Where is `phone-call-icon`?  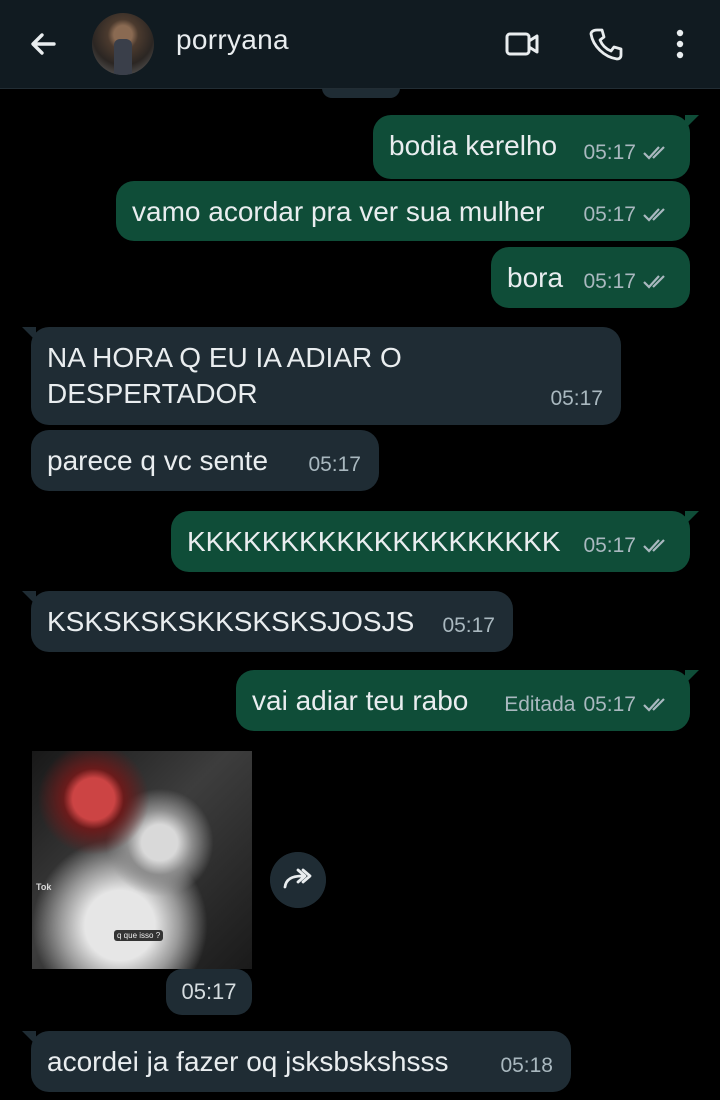 phone-call-icon is located at coordinates (606, 44).